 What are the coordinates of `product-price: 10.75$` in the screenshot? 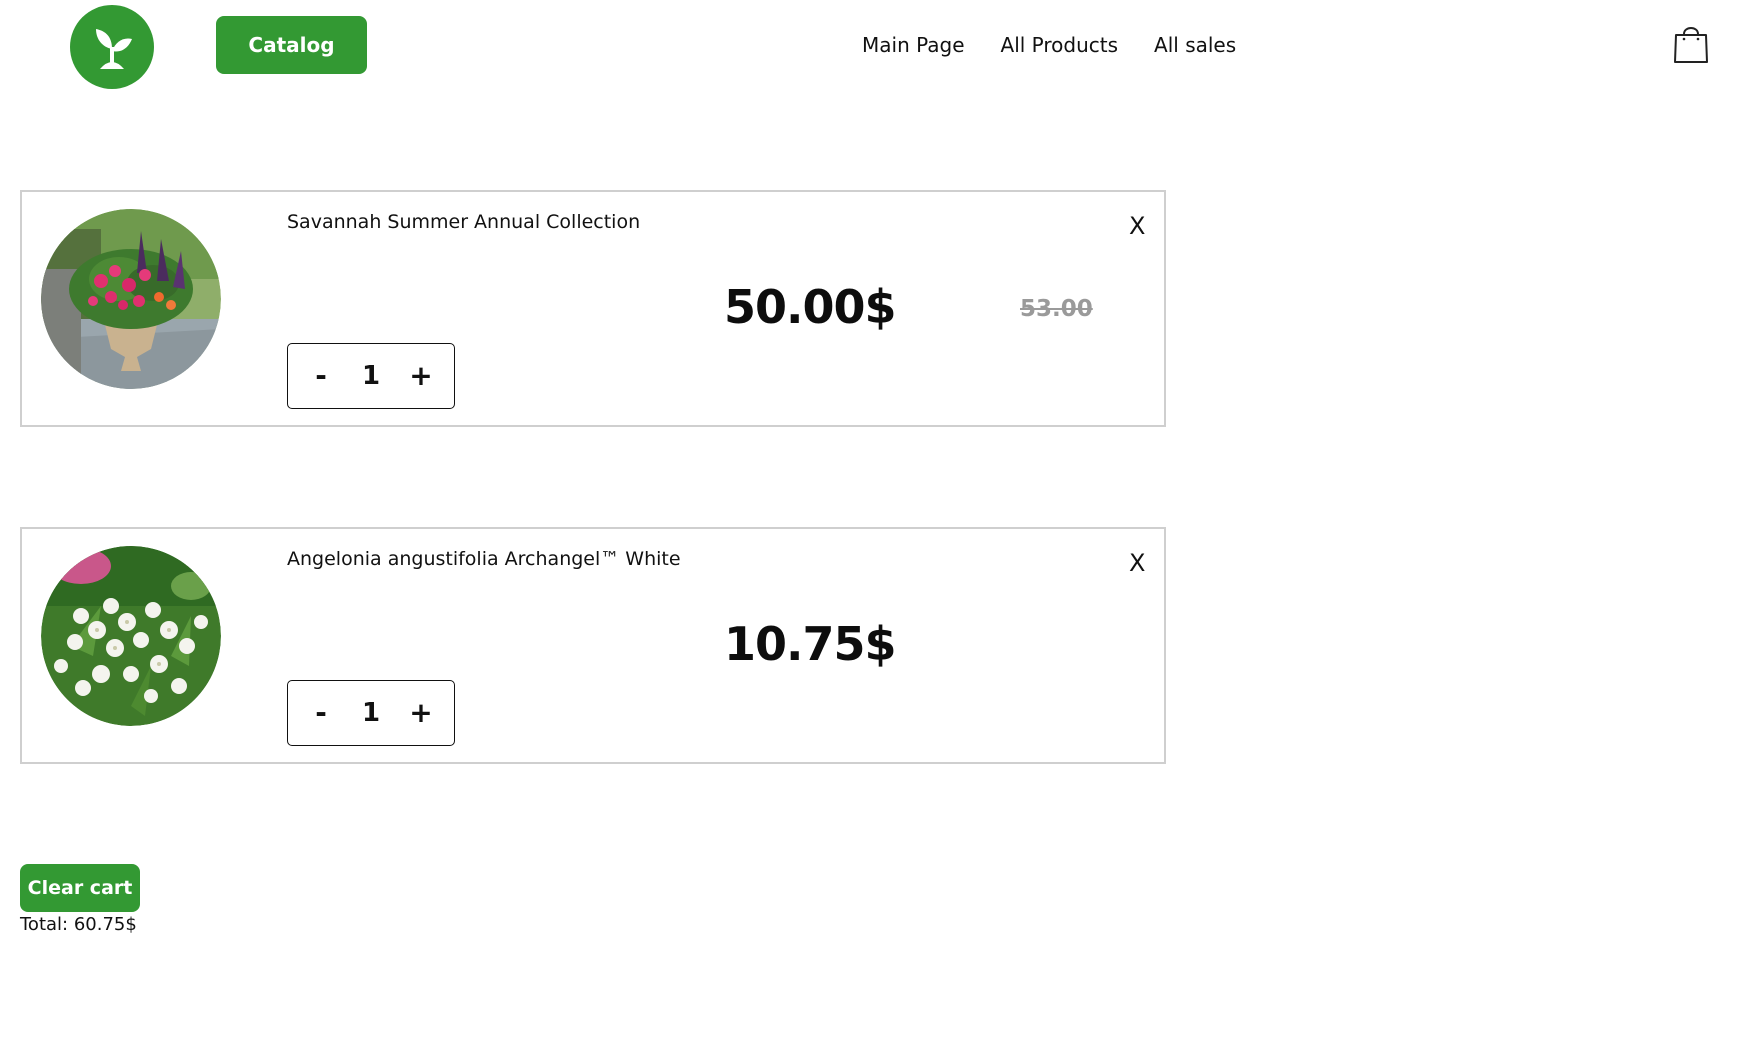 It's located at (810, 644).